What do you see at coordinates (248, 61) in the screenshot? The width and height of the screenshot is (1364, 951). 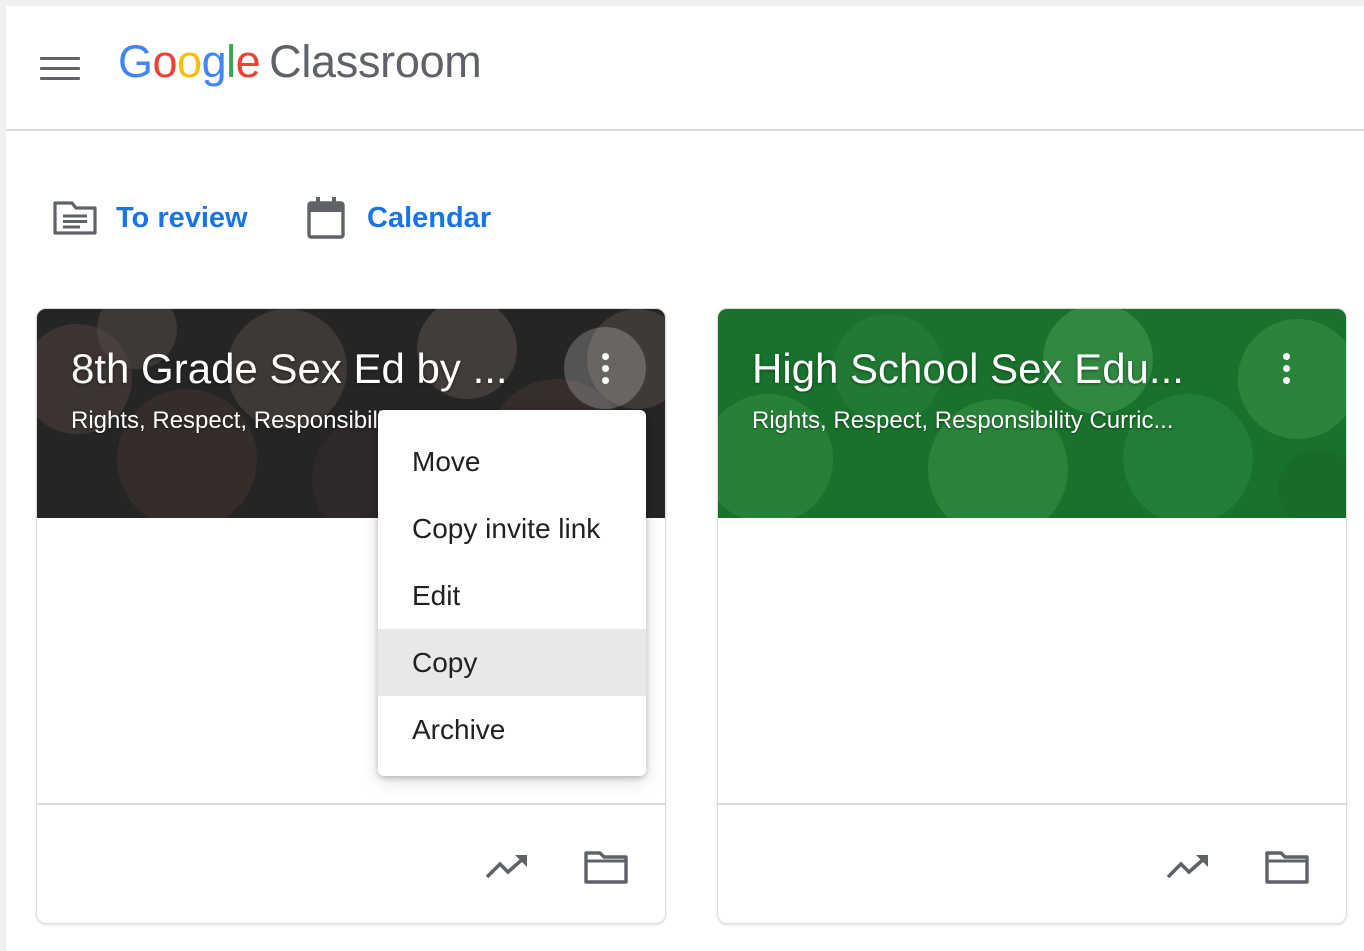 I see `logo-letter: e` at bounding box center [248, 61].